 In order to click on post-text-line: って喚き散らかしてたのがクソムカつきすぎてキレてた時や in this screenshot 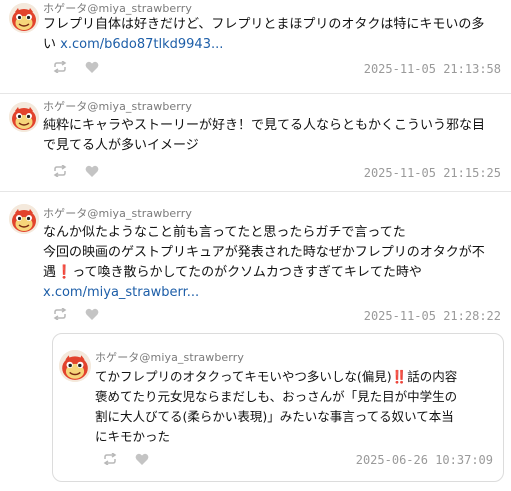, I will do `click(247, 272)`.